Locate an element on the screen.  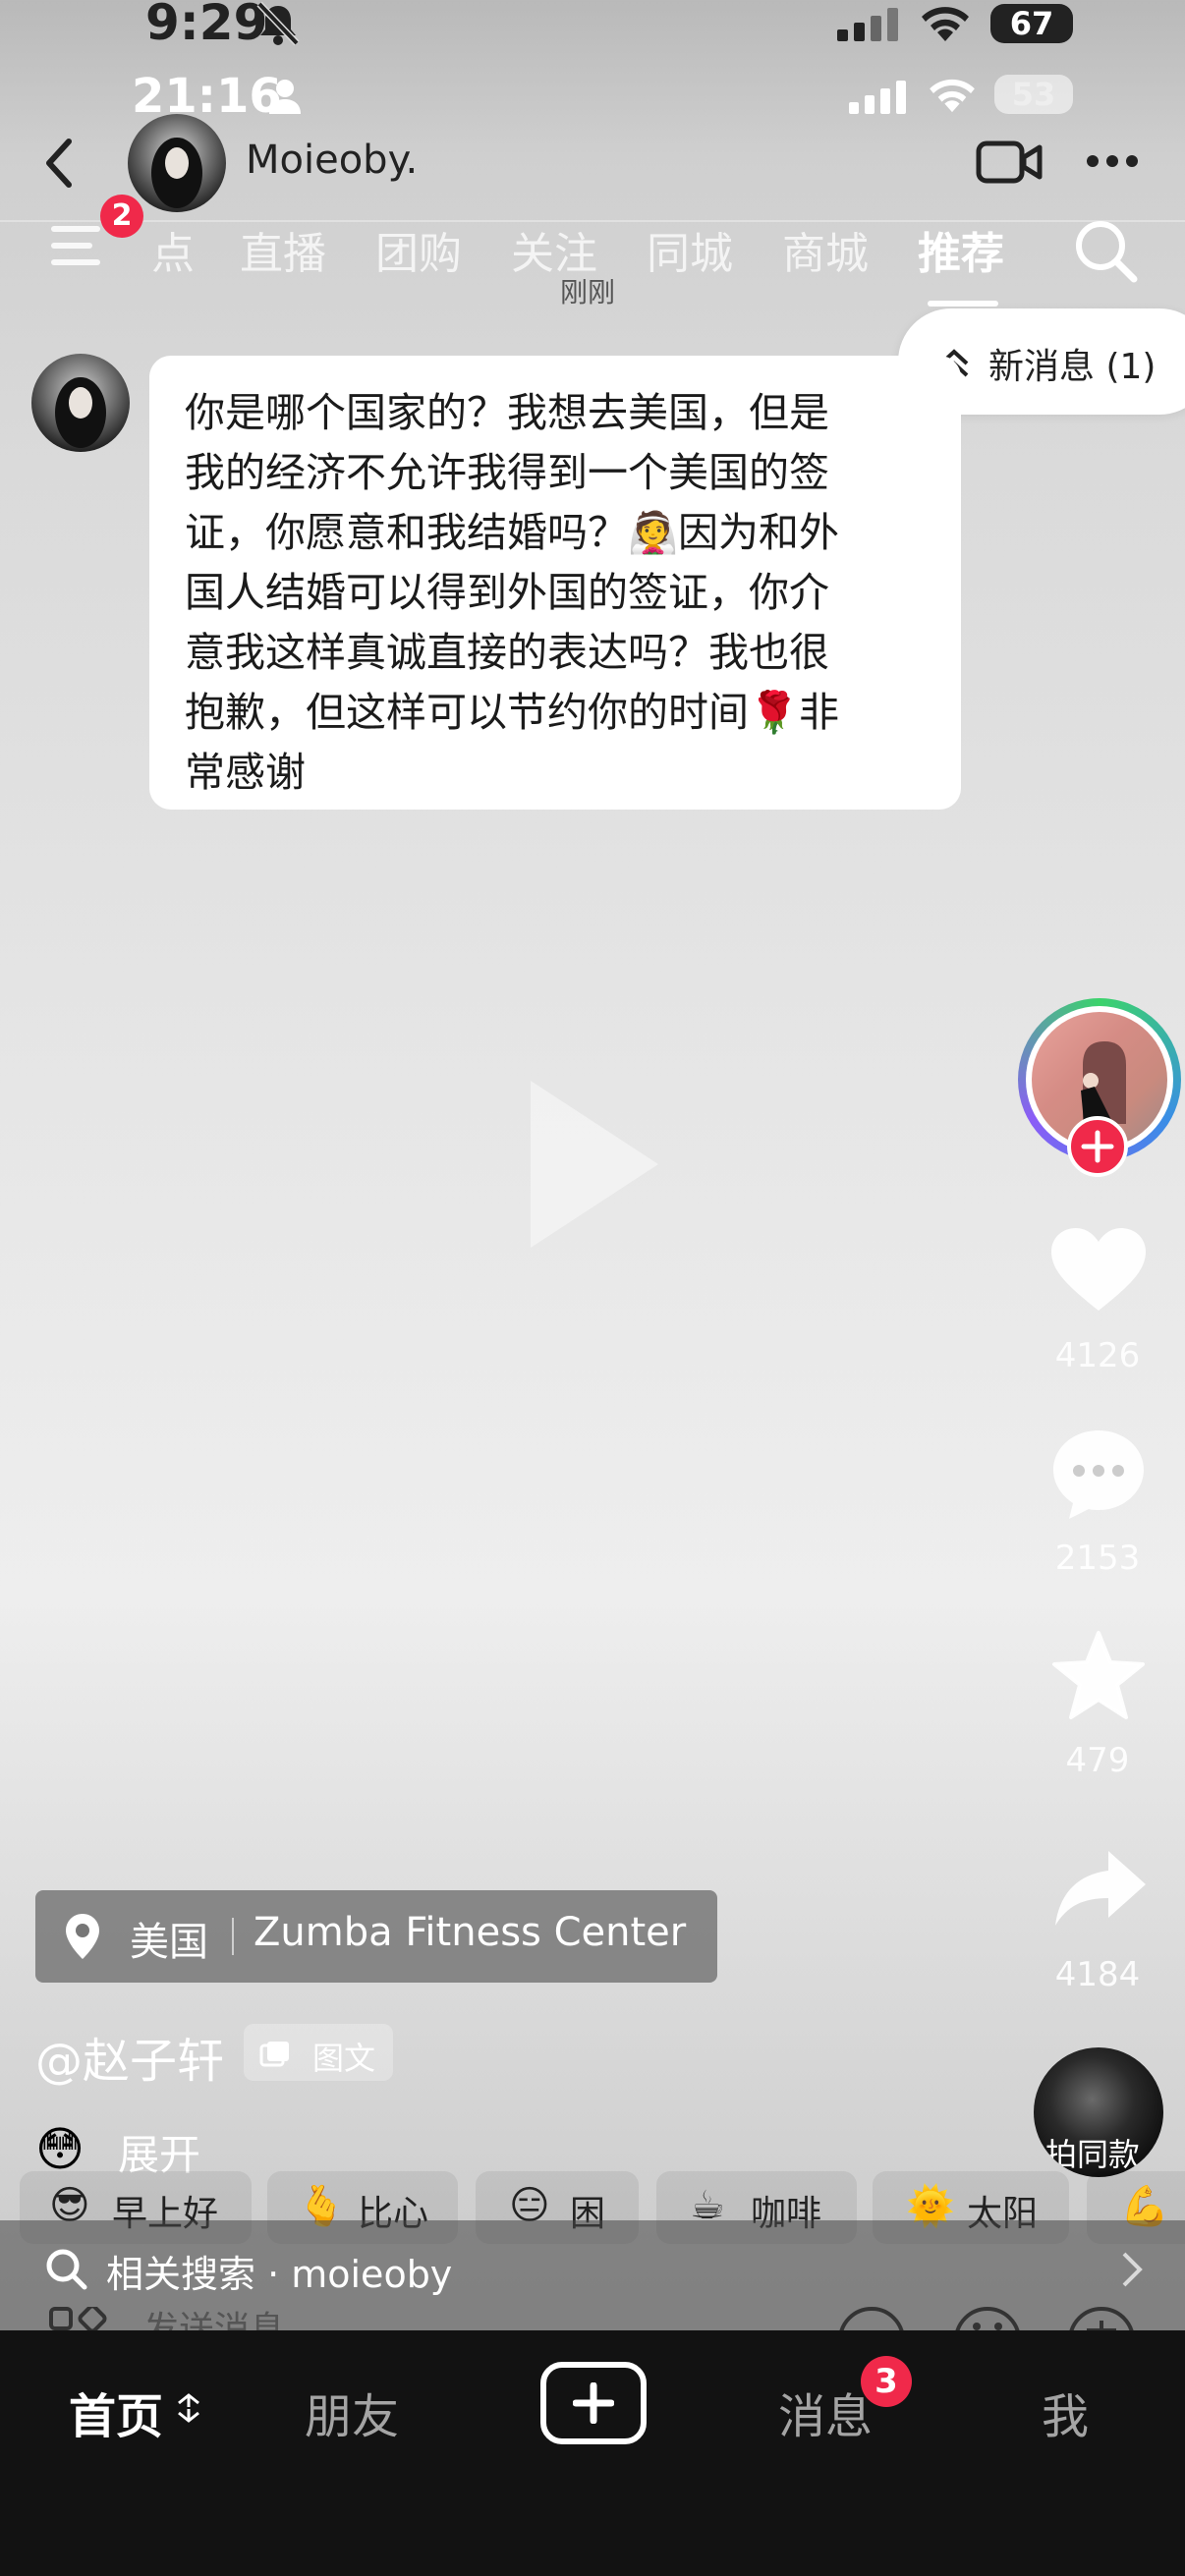
share-icon is located at coordinates (1100, 1890).